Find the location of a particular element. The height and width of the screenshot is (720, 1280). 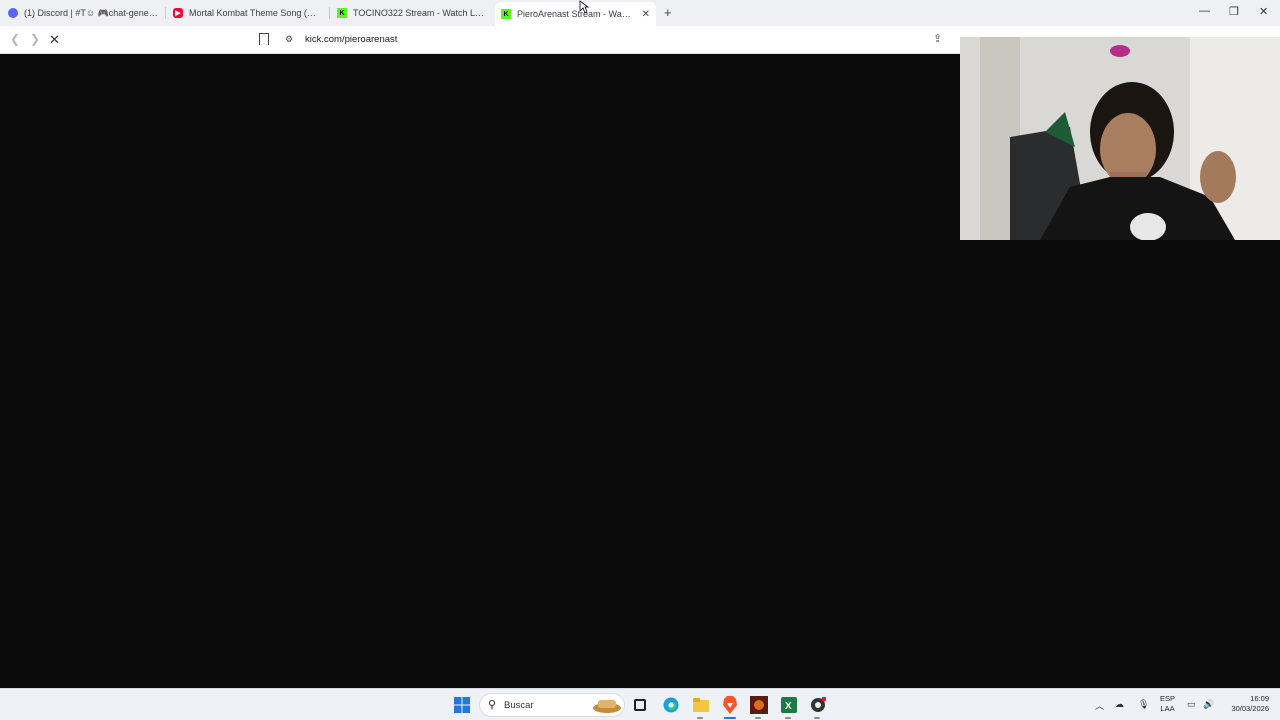

stop-loading-icon: ✕ is located at coordinates (54, 40).